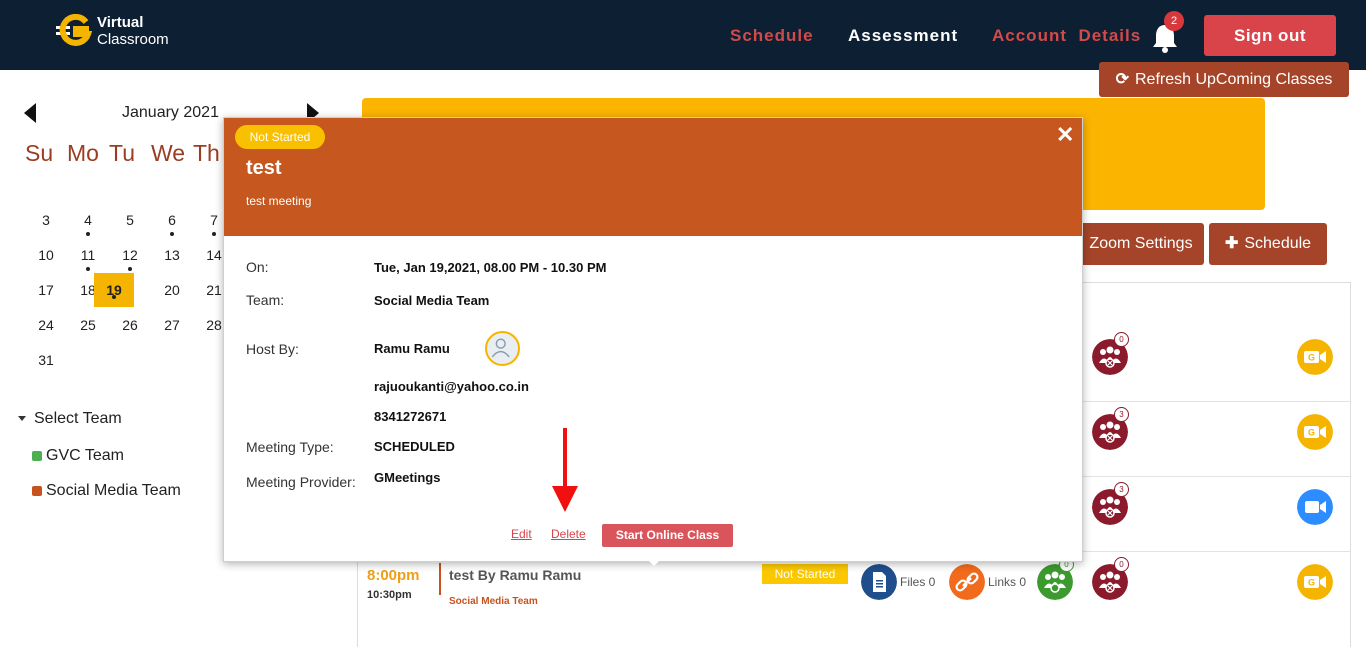 Image resolution: width=1366 pixels, height=657 pixels. Describe the element at coordinates (1065, 135) in the screenshot. I see `close-icon: ✕` at that location.